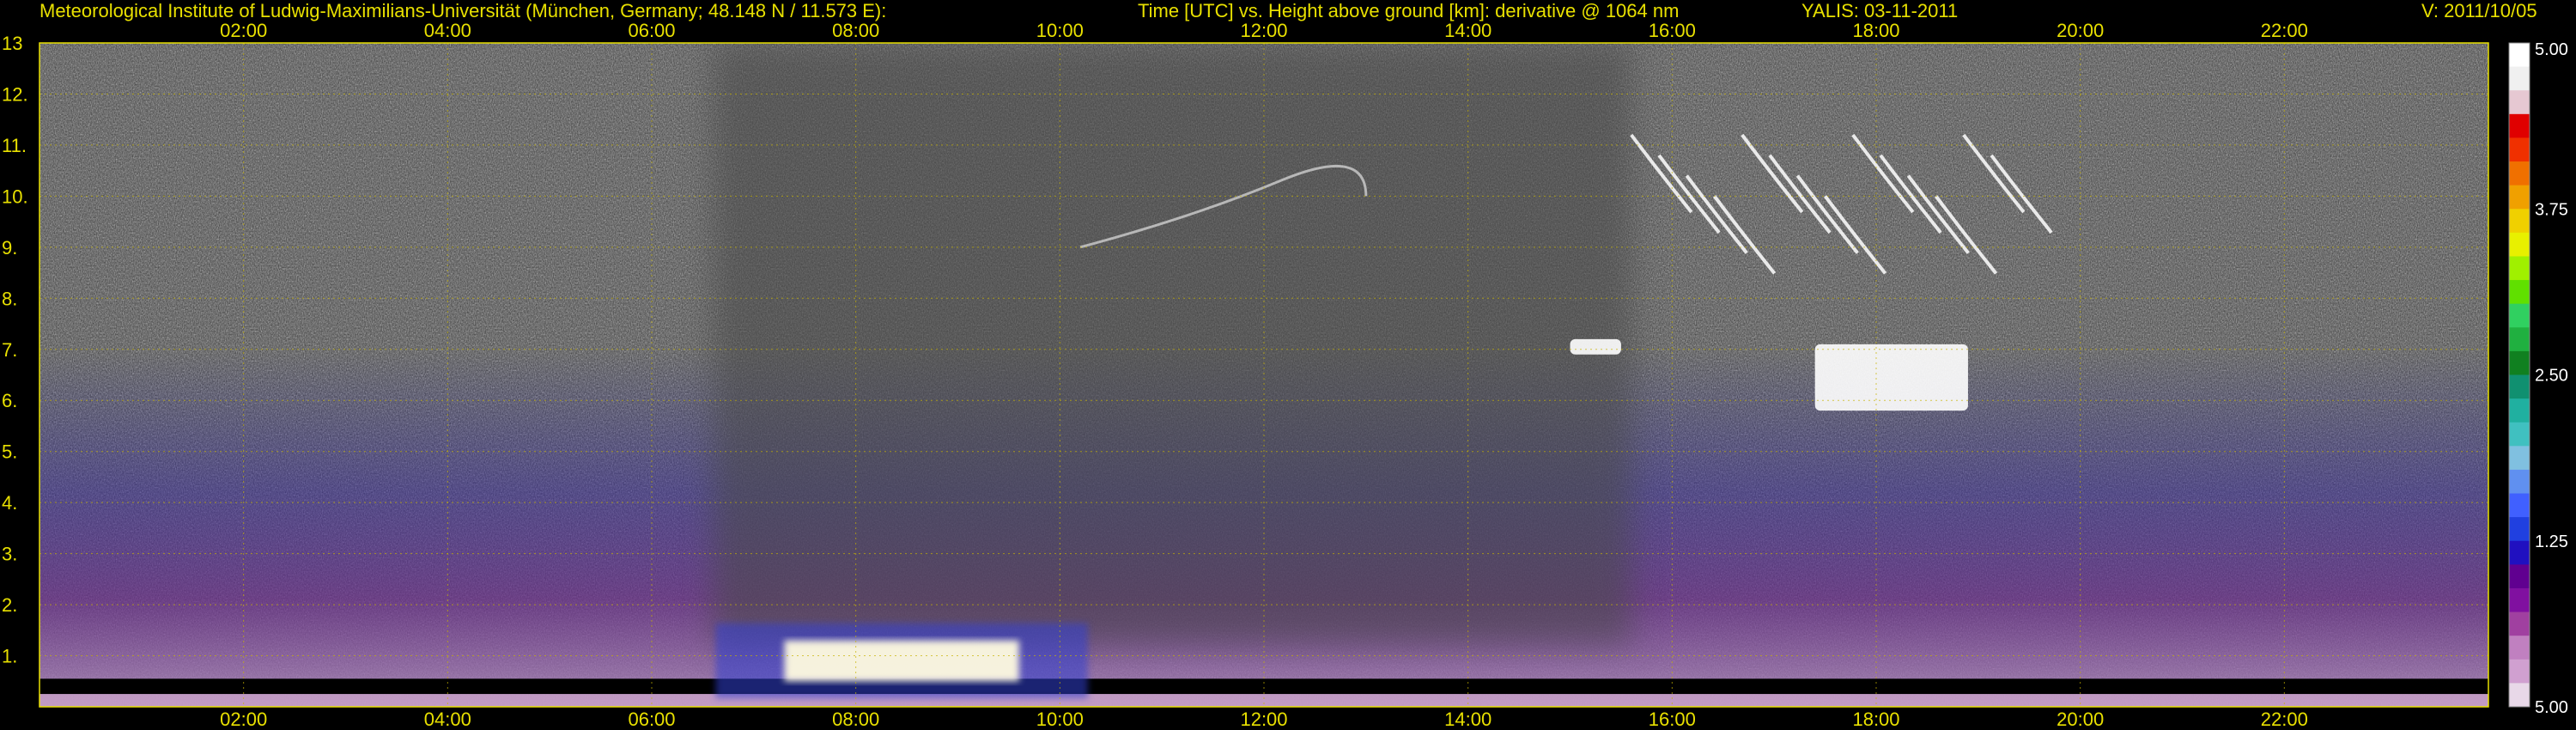 This screenshot has width=2576, height=730. What do you see at coordinates (2479, 10) in the screenshot?
I see `header-version: V: 2011/10/05` at bounding box center [2479, 10].